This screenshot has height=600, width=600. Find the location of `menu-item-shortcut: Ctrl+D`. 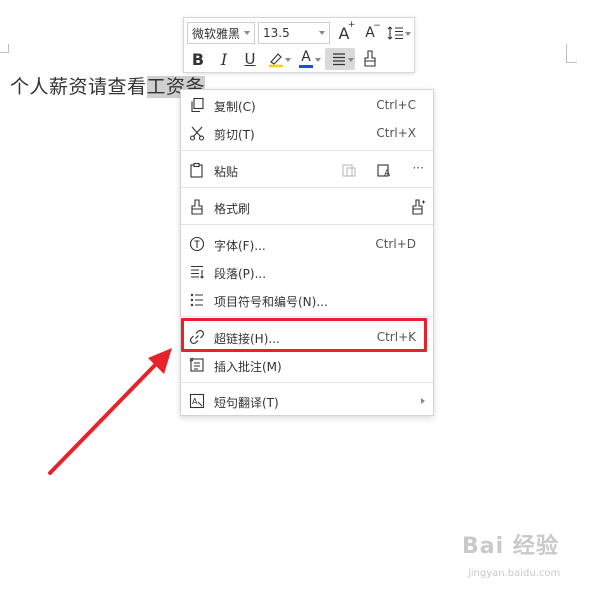

menu-item-shortcut: Ctrl+D is located at coordinates (395, 244).